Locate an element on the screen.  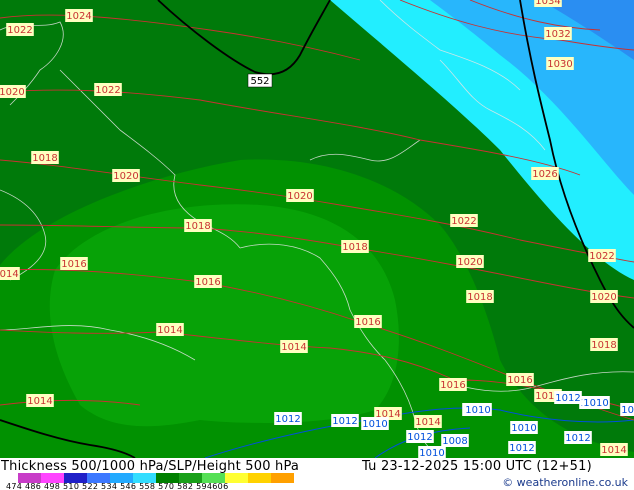
isobar-label-text: 1008 is located at coordinates (454, 441).